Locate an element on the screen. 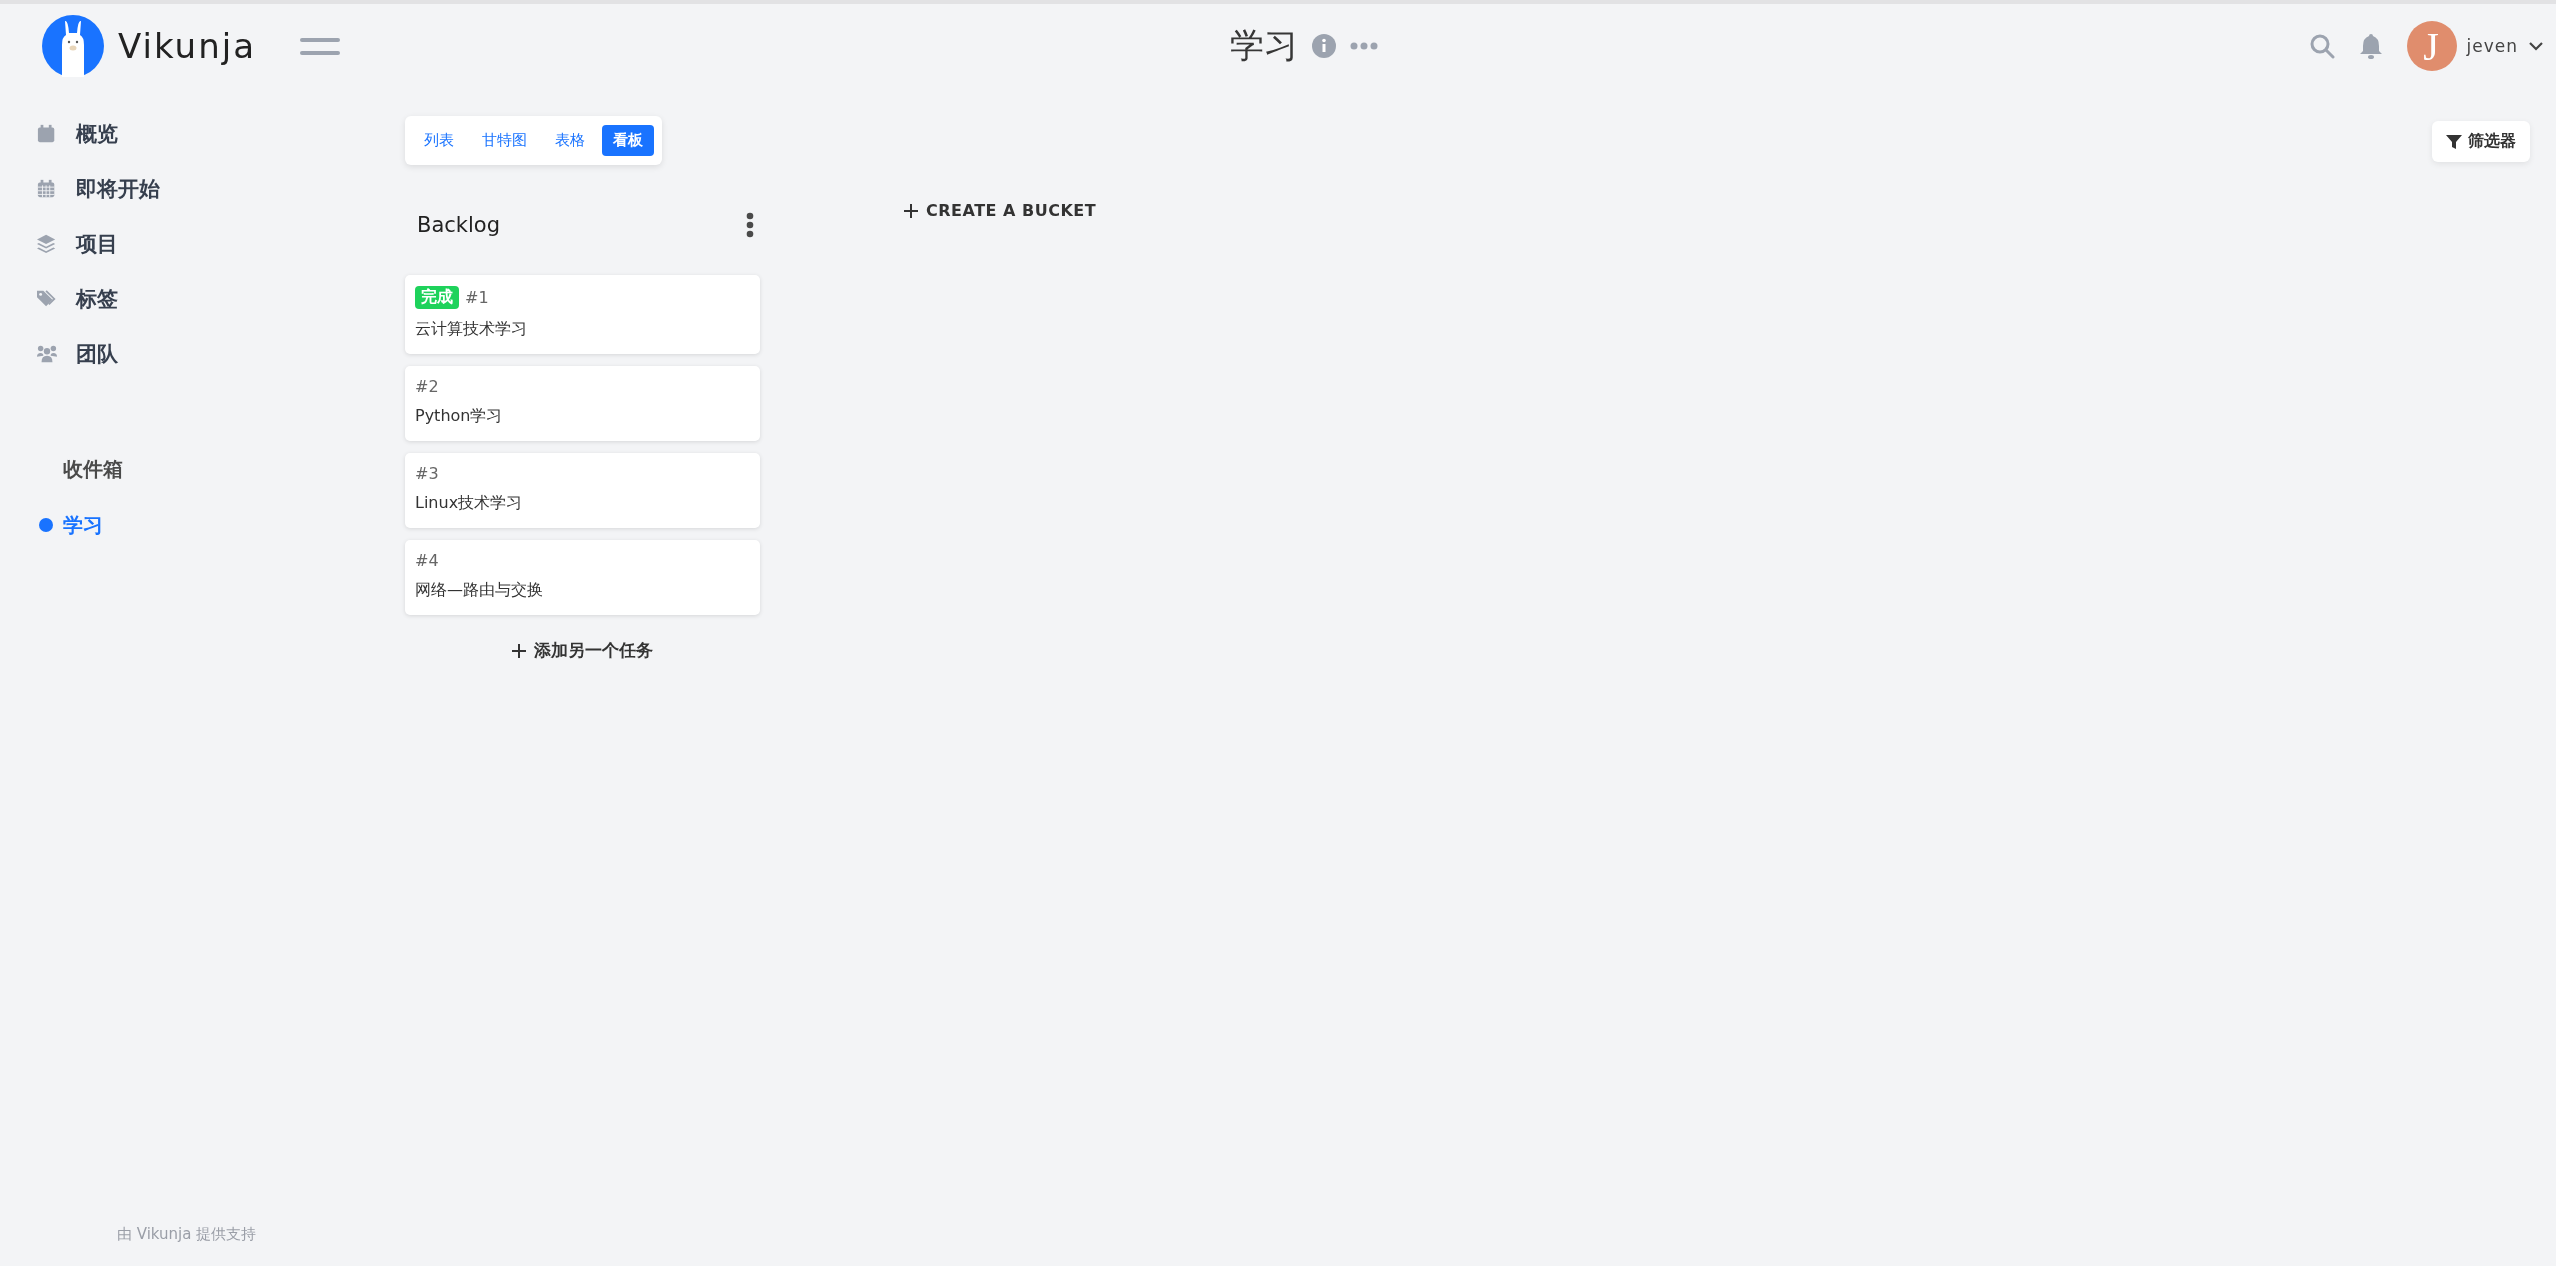 This screenshot has height=1266, width=2556. task-number: #4 is located at coordinates (427, 560).